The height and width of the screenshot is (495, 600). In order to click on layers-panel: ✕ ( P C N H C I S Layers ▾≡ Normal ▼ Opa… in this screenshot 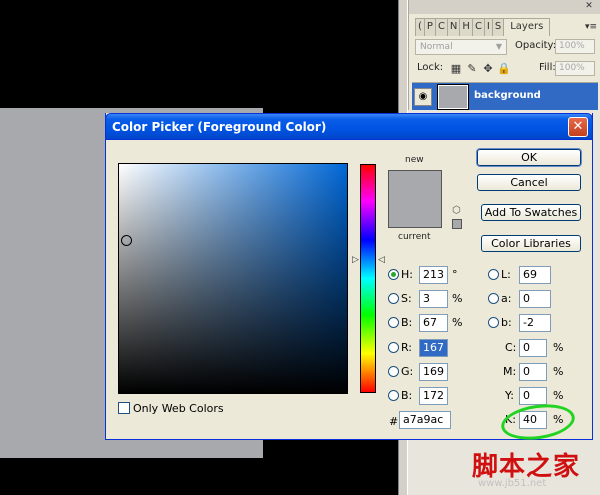, I will do `click(504, 55)`.